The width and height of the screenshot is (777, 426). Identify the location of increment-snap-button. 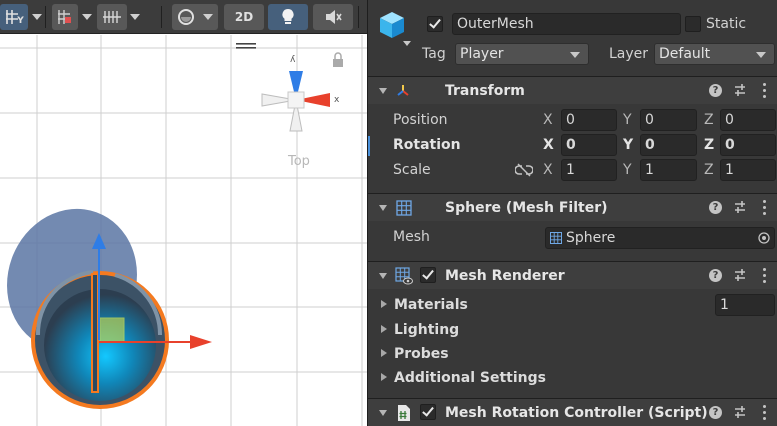
(65, 17).